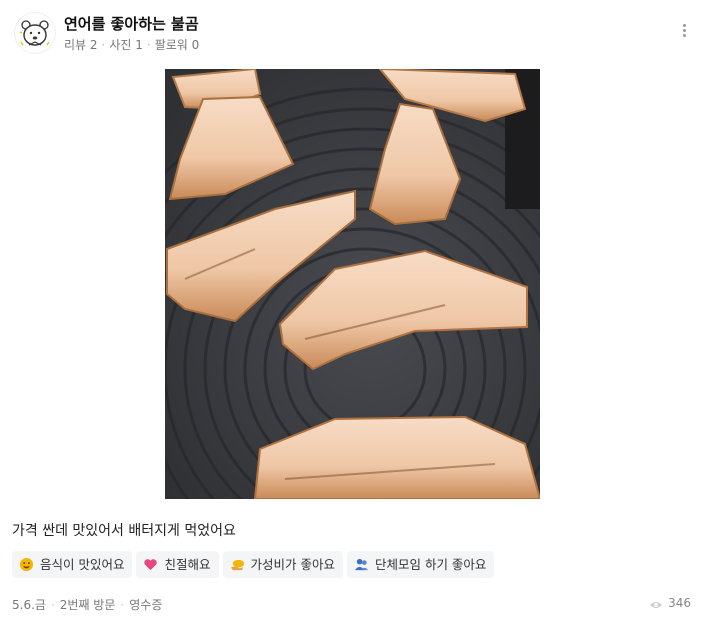  I want to click on tag-label: 단체모임 하기 좋아요, so click(430, 564).